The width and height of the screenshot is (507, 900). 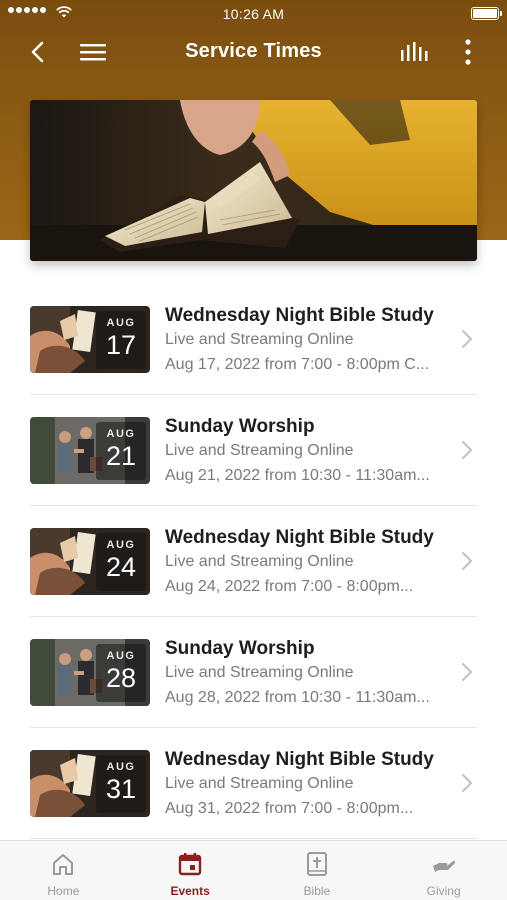 What do you see at coordinates (190, 891) in the screenshot?
I see `tab-label: Events` at bounding box center [190, 891].